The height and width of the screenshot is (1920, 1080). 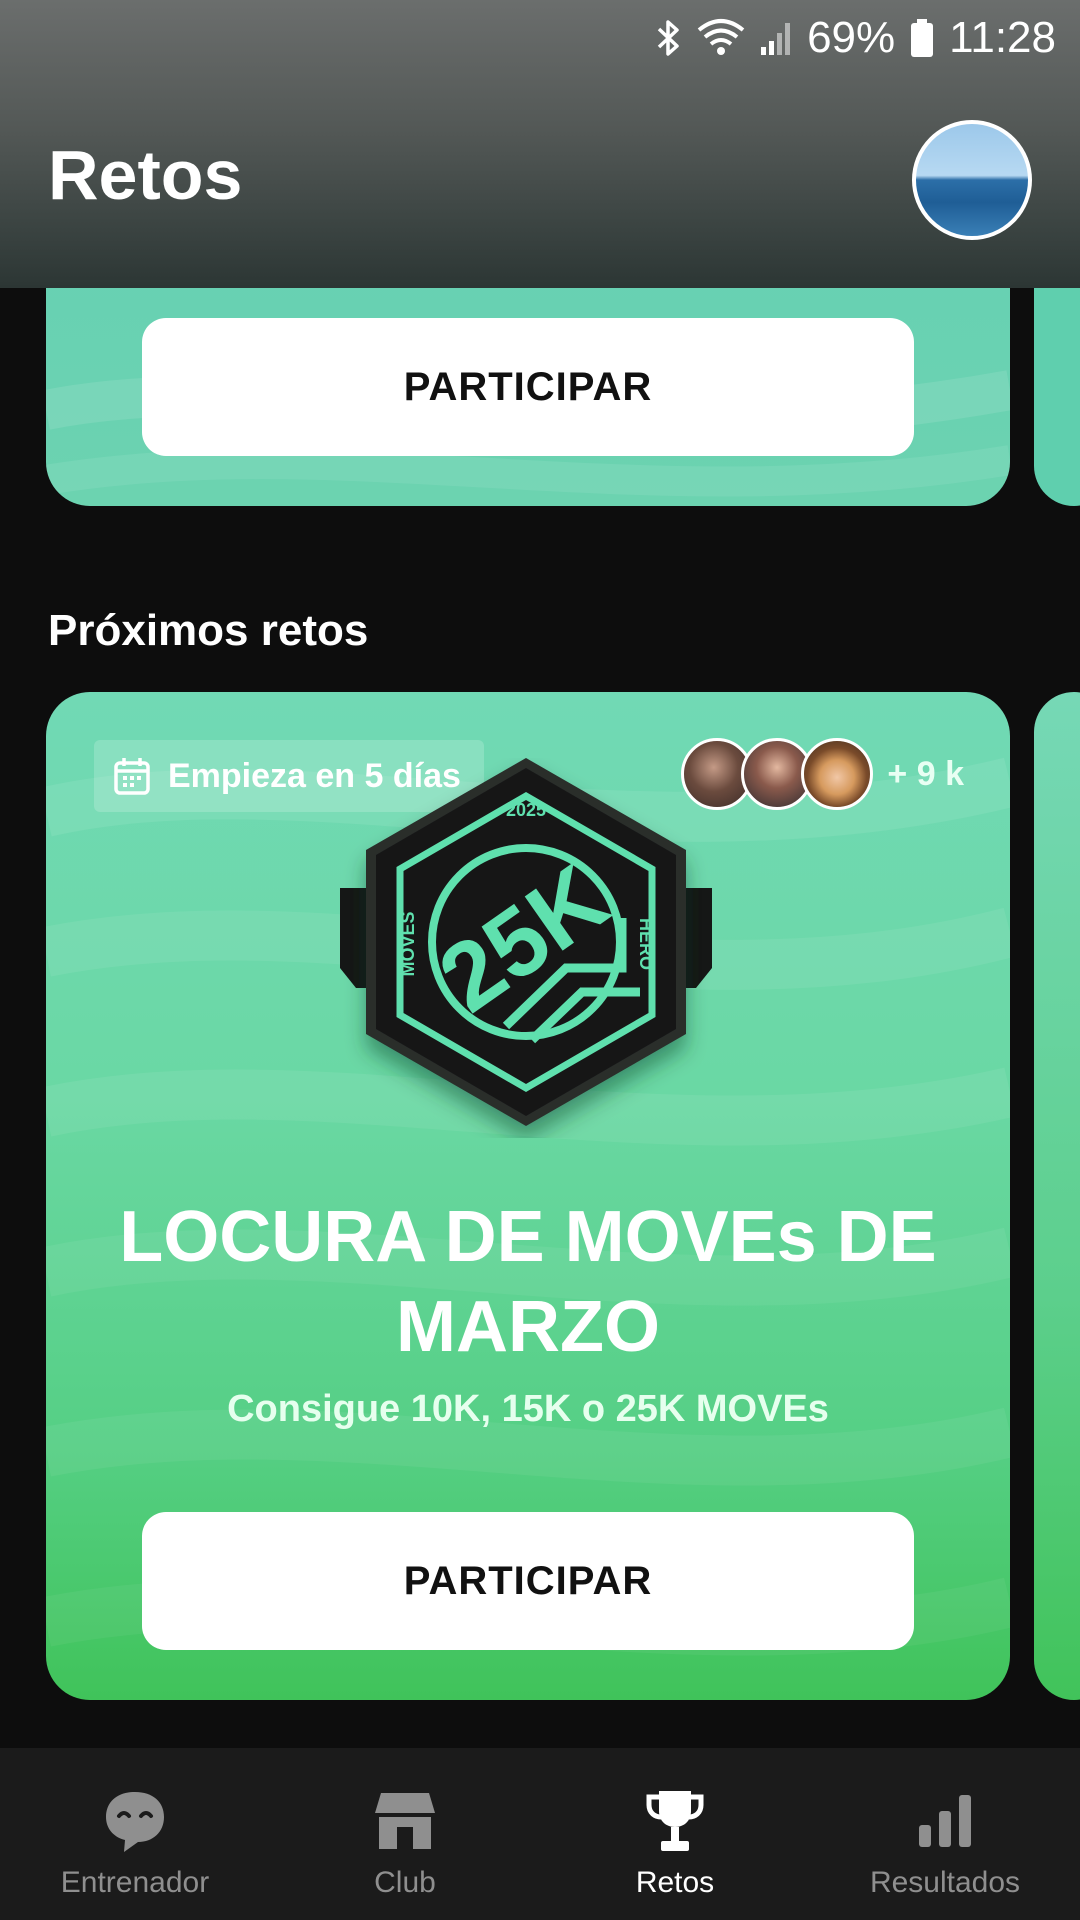 I want to click on nav-item-retos: Retos, so click(x=675, y=1834).